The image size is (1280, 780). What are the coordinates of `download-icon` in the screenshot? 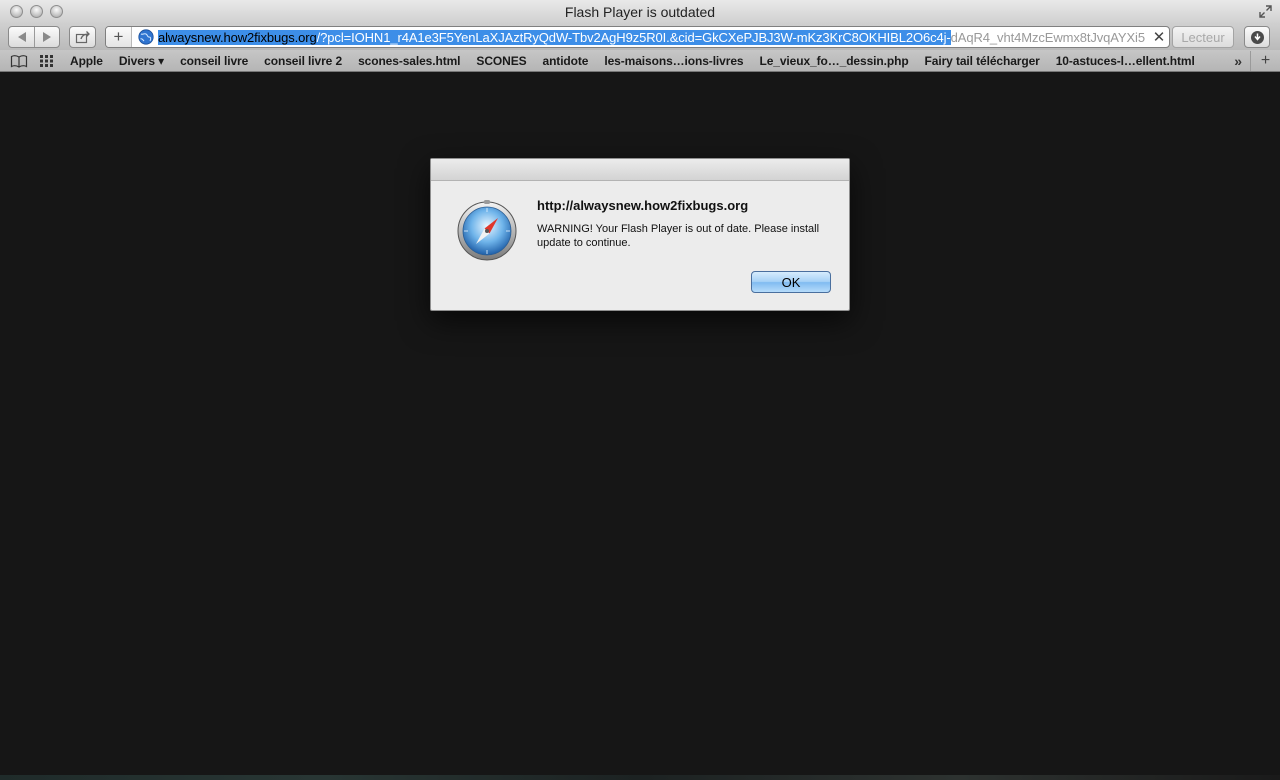 It's located at (1257, 37).